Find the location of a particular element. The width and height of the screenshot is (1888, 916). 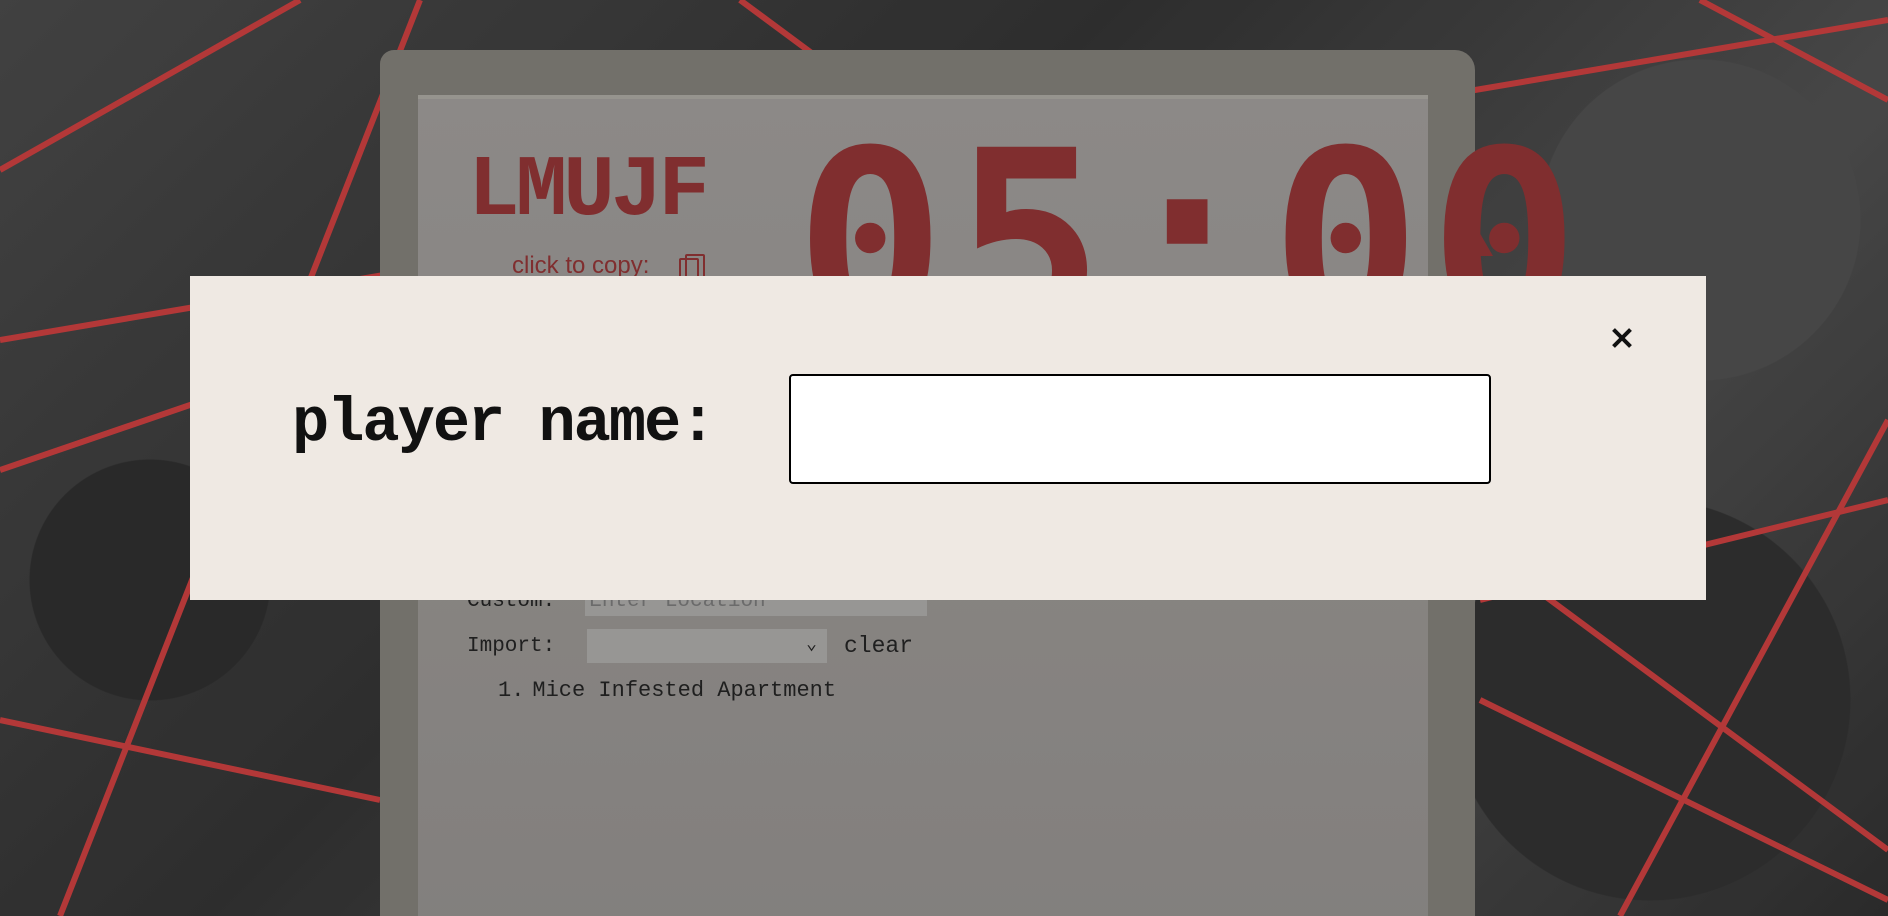

player-name-label: player name: is located at coordinates (504, 423).